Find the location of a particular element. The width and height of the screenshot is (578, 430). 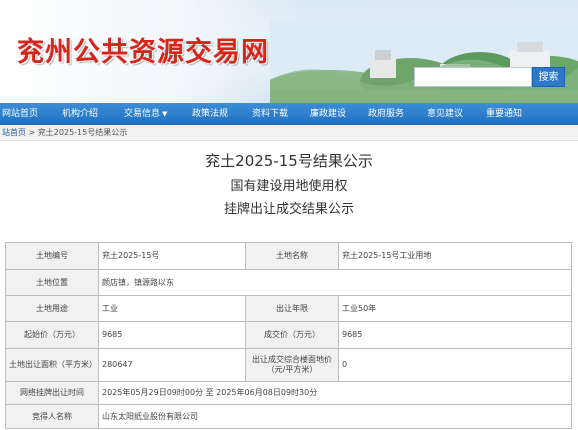

site-title: 兖州公共资源交易网 is located at coordinates (143, 52).